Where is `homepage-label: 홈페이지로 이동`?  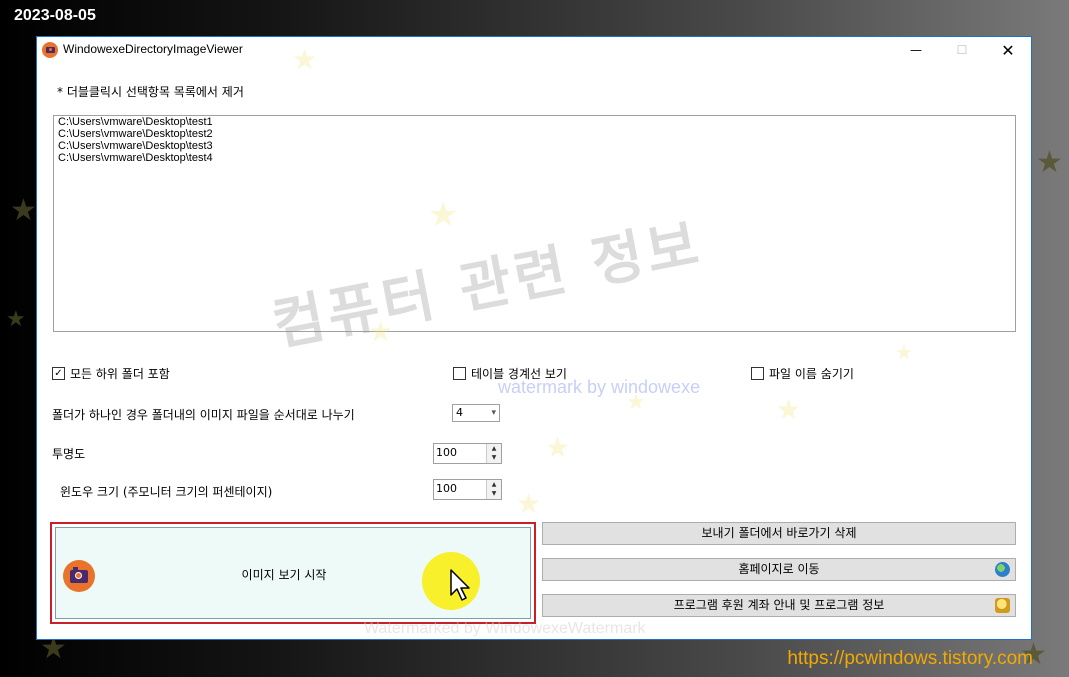
homepage-label: 홈페이지로 이동 is located at coordinates (779, 569).